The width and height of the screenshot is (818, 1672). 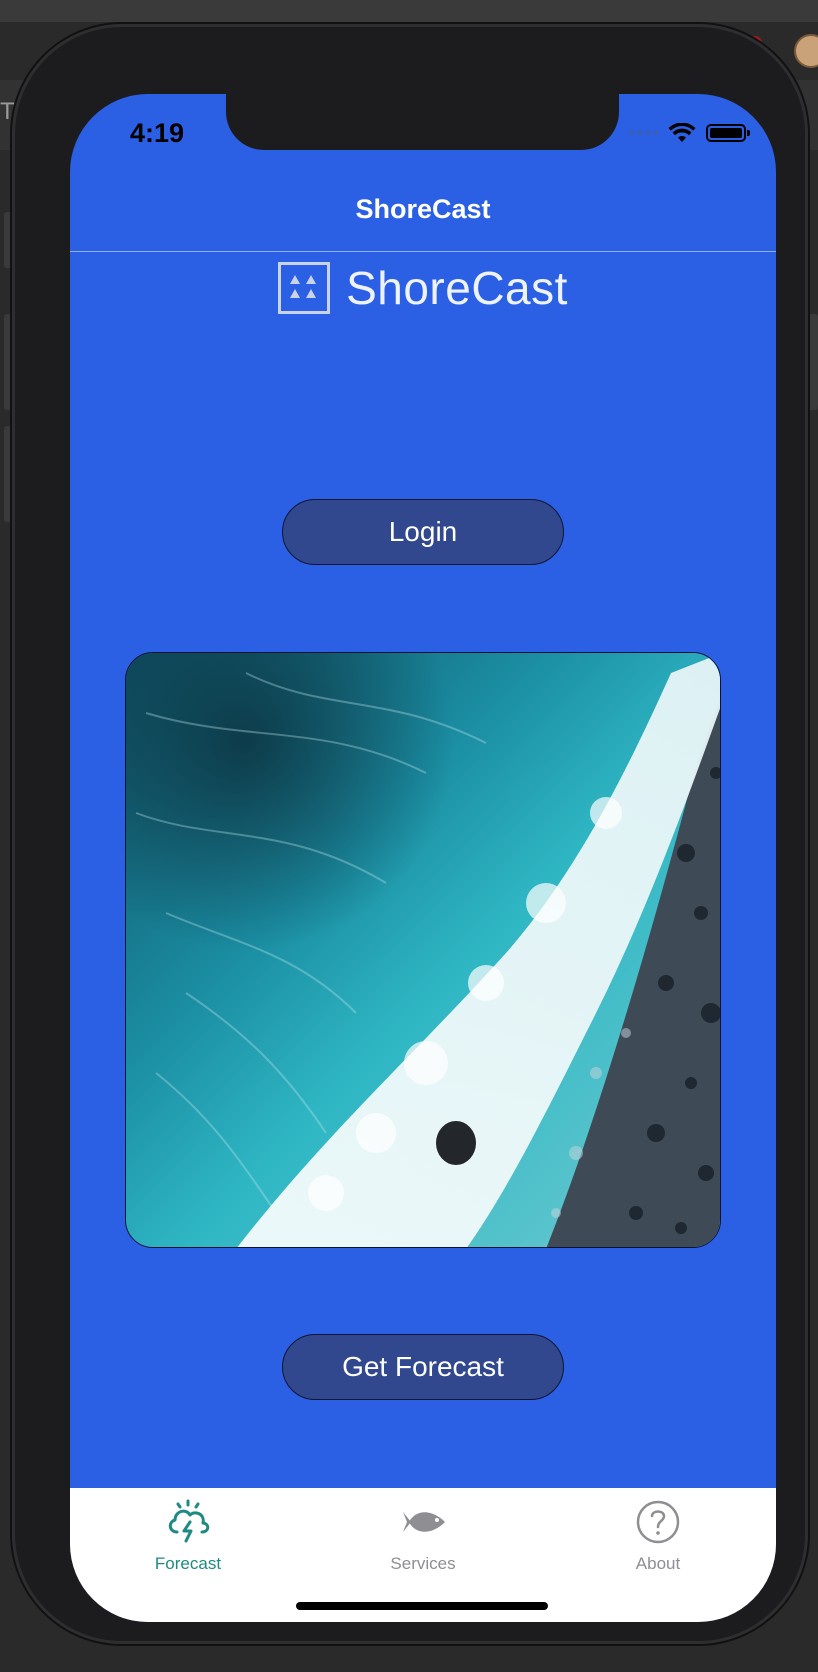 I want to click on brand-header: ShoreCast, so click(x=423, y=288).